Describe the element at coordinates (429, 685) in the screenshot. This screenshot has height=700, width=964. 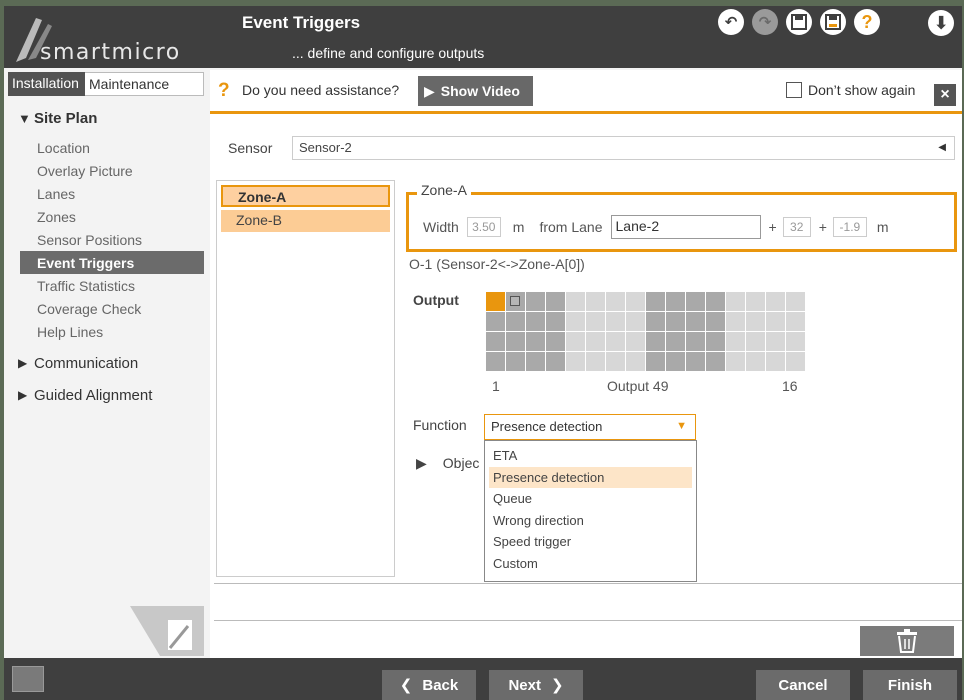
I see `back-button: ❮ Back` at that location.